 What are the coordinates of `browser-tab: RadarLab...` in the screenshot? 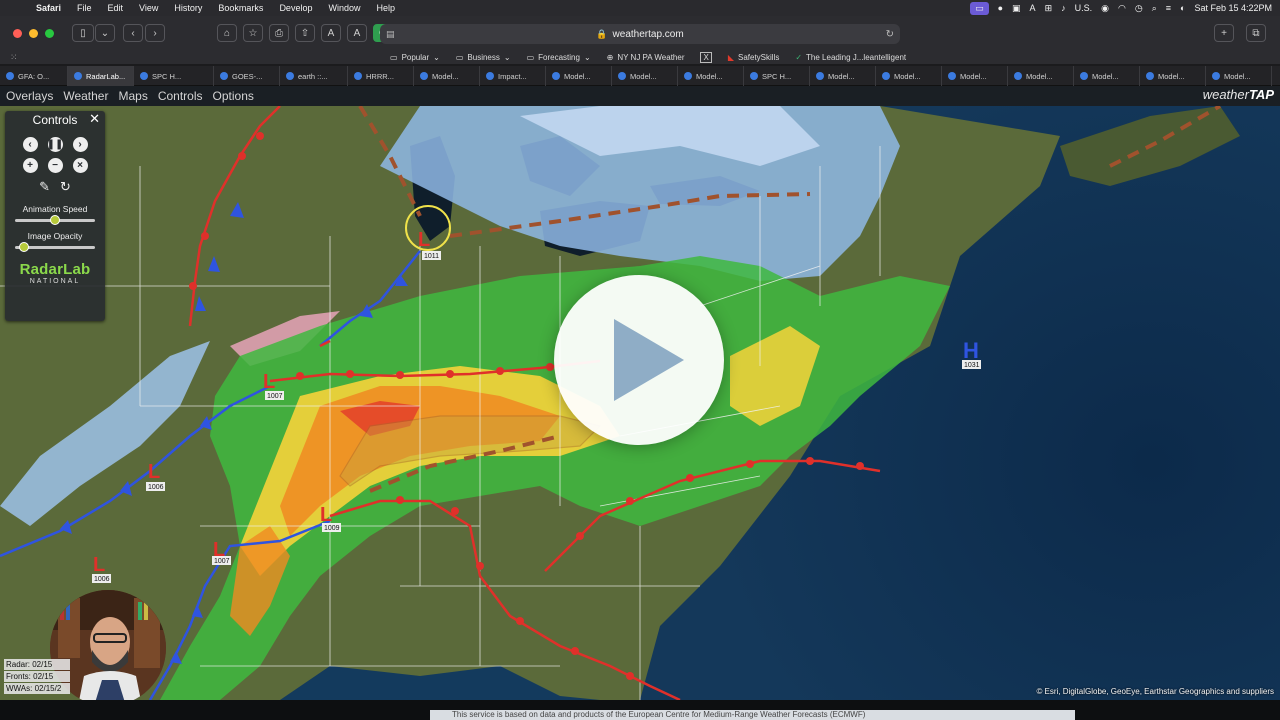 It's located at (101, 76).